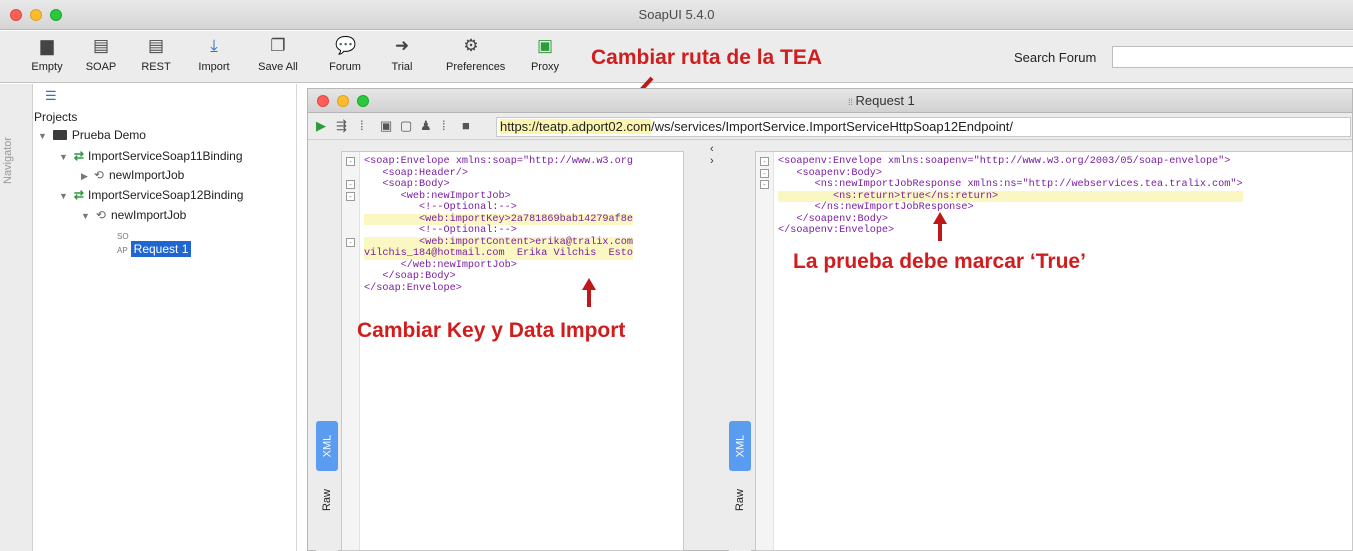  I want to click on code-line: <web:newImportJob>, so click(437, 196).